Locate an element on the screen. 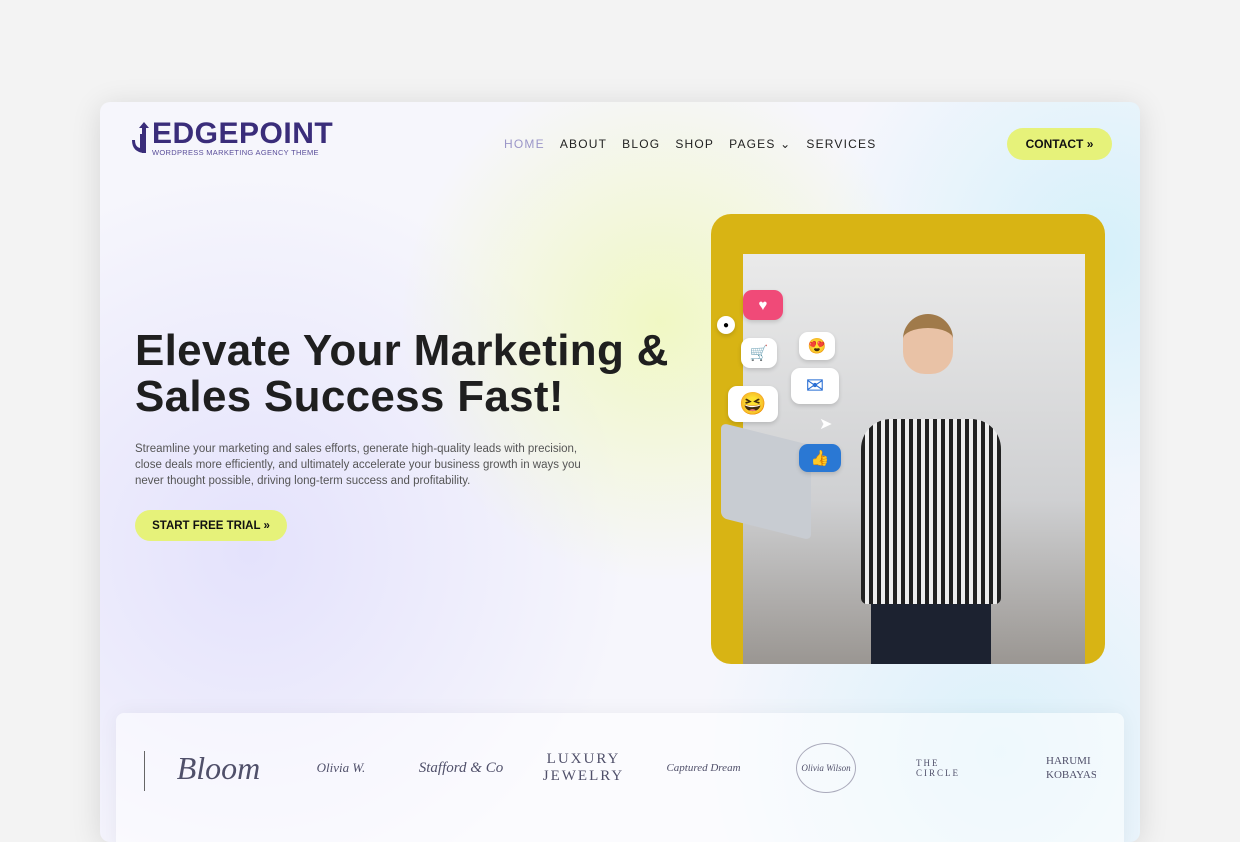  nav-blog: BLOG is located at coordinates (641, 144).